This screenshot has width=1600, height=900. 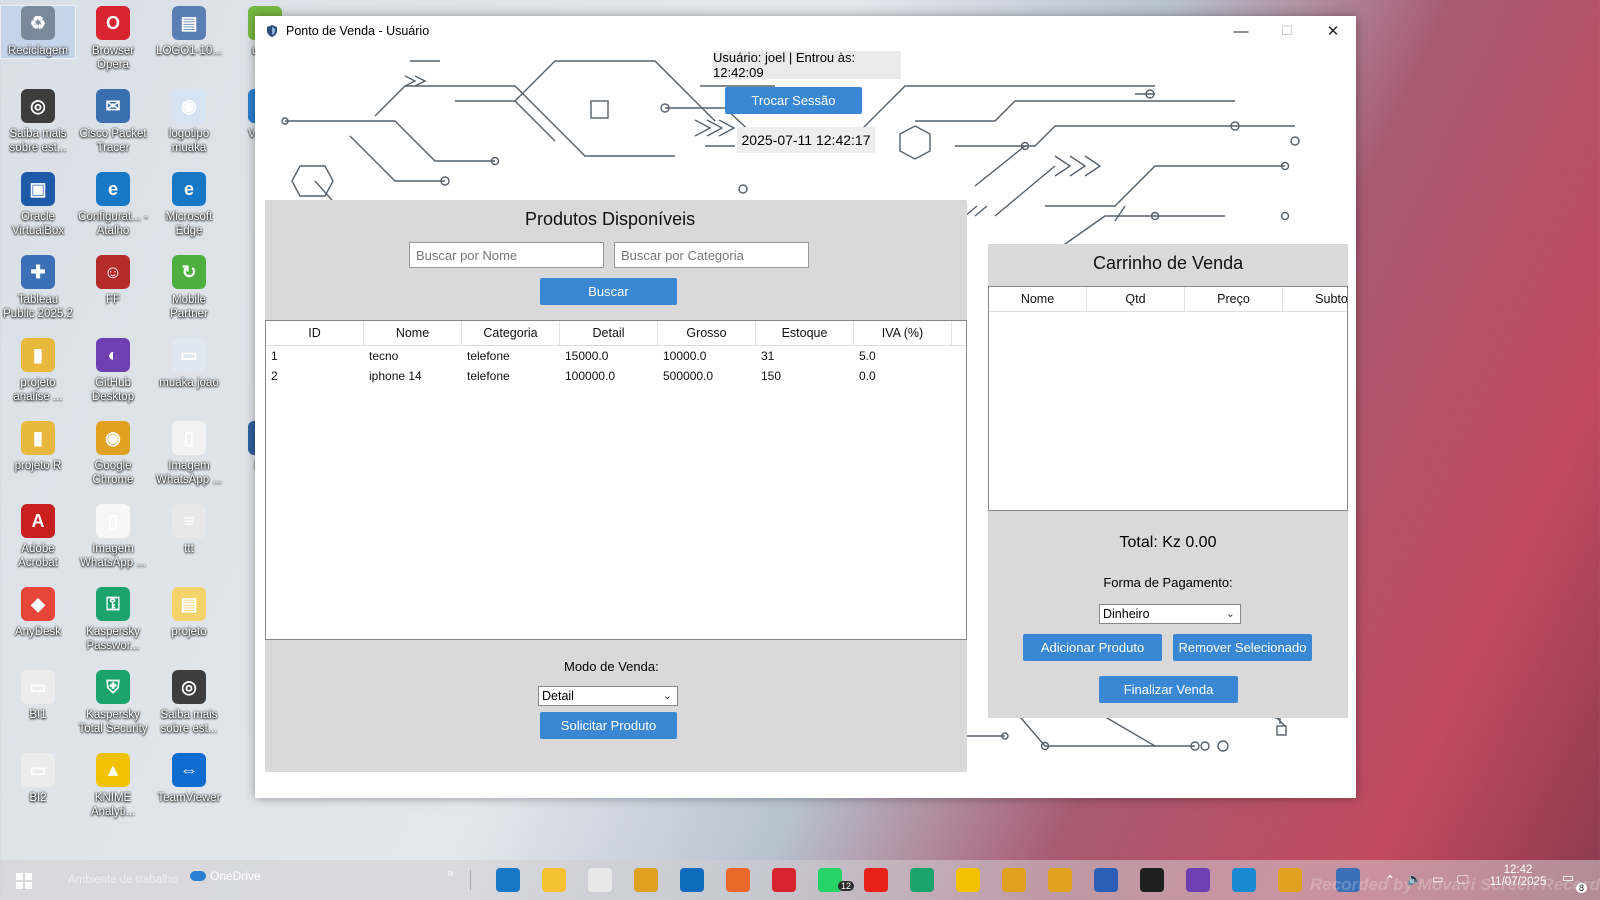 I want to click on finish-sale-button: Finalizar Venda, so click(x=1168, y=689).